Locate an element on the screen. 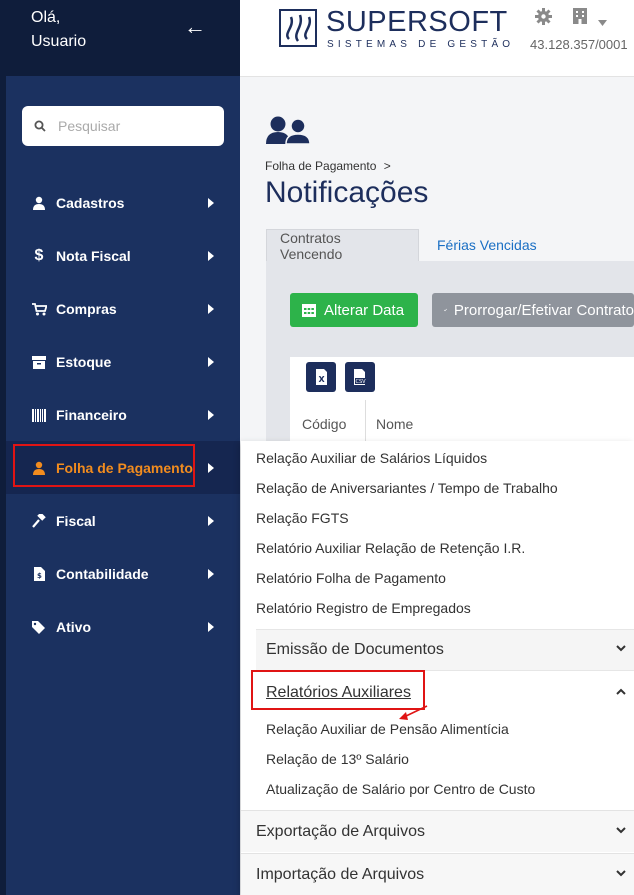 The image size is (634, 895). collapse-arrow-icon: ← is located at coordinates (195, 27).